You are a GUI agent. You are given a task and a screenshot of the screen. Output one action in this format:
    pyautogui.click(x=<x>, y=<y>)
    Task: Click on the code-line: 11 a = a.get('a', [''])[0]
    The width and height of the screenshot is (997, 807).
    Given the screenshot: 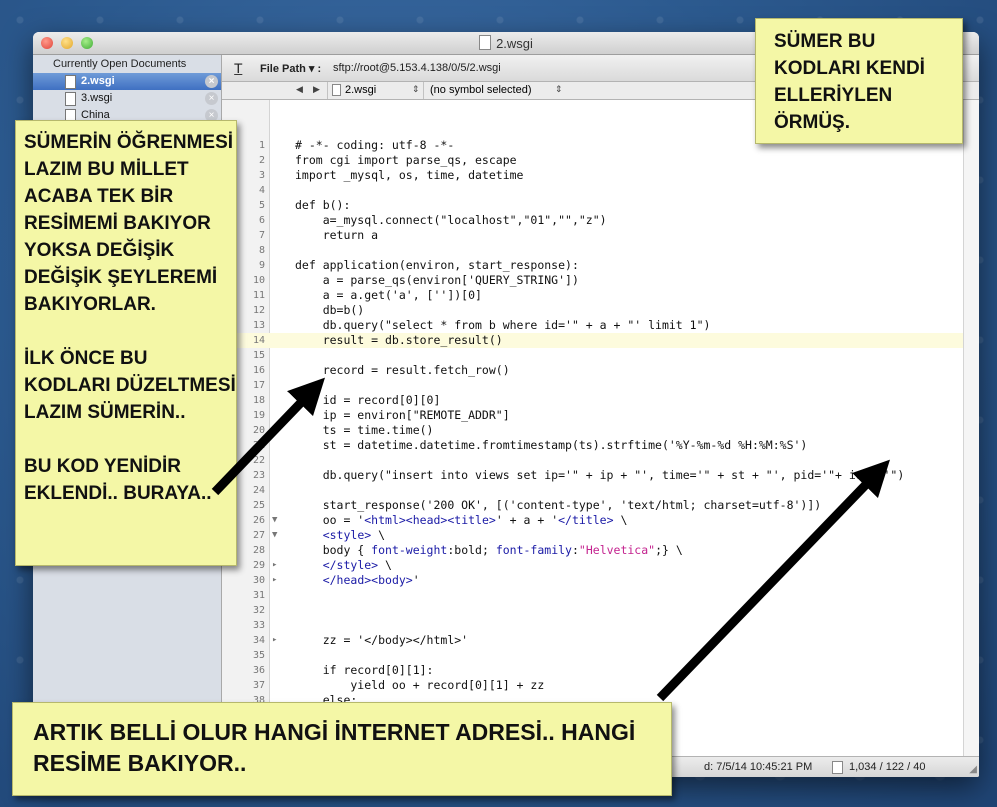 What is the action you would take?
    pyautogui.click(x=593, y=295)
    